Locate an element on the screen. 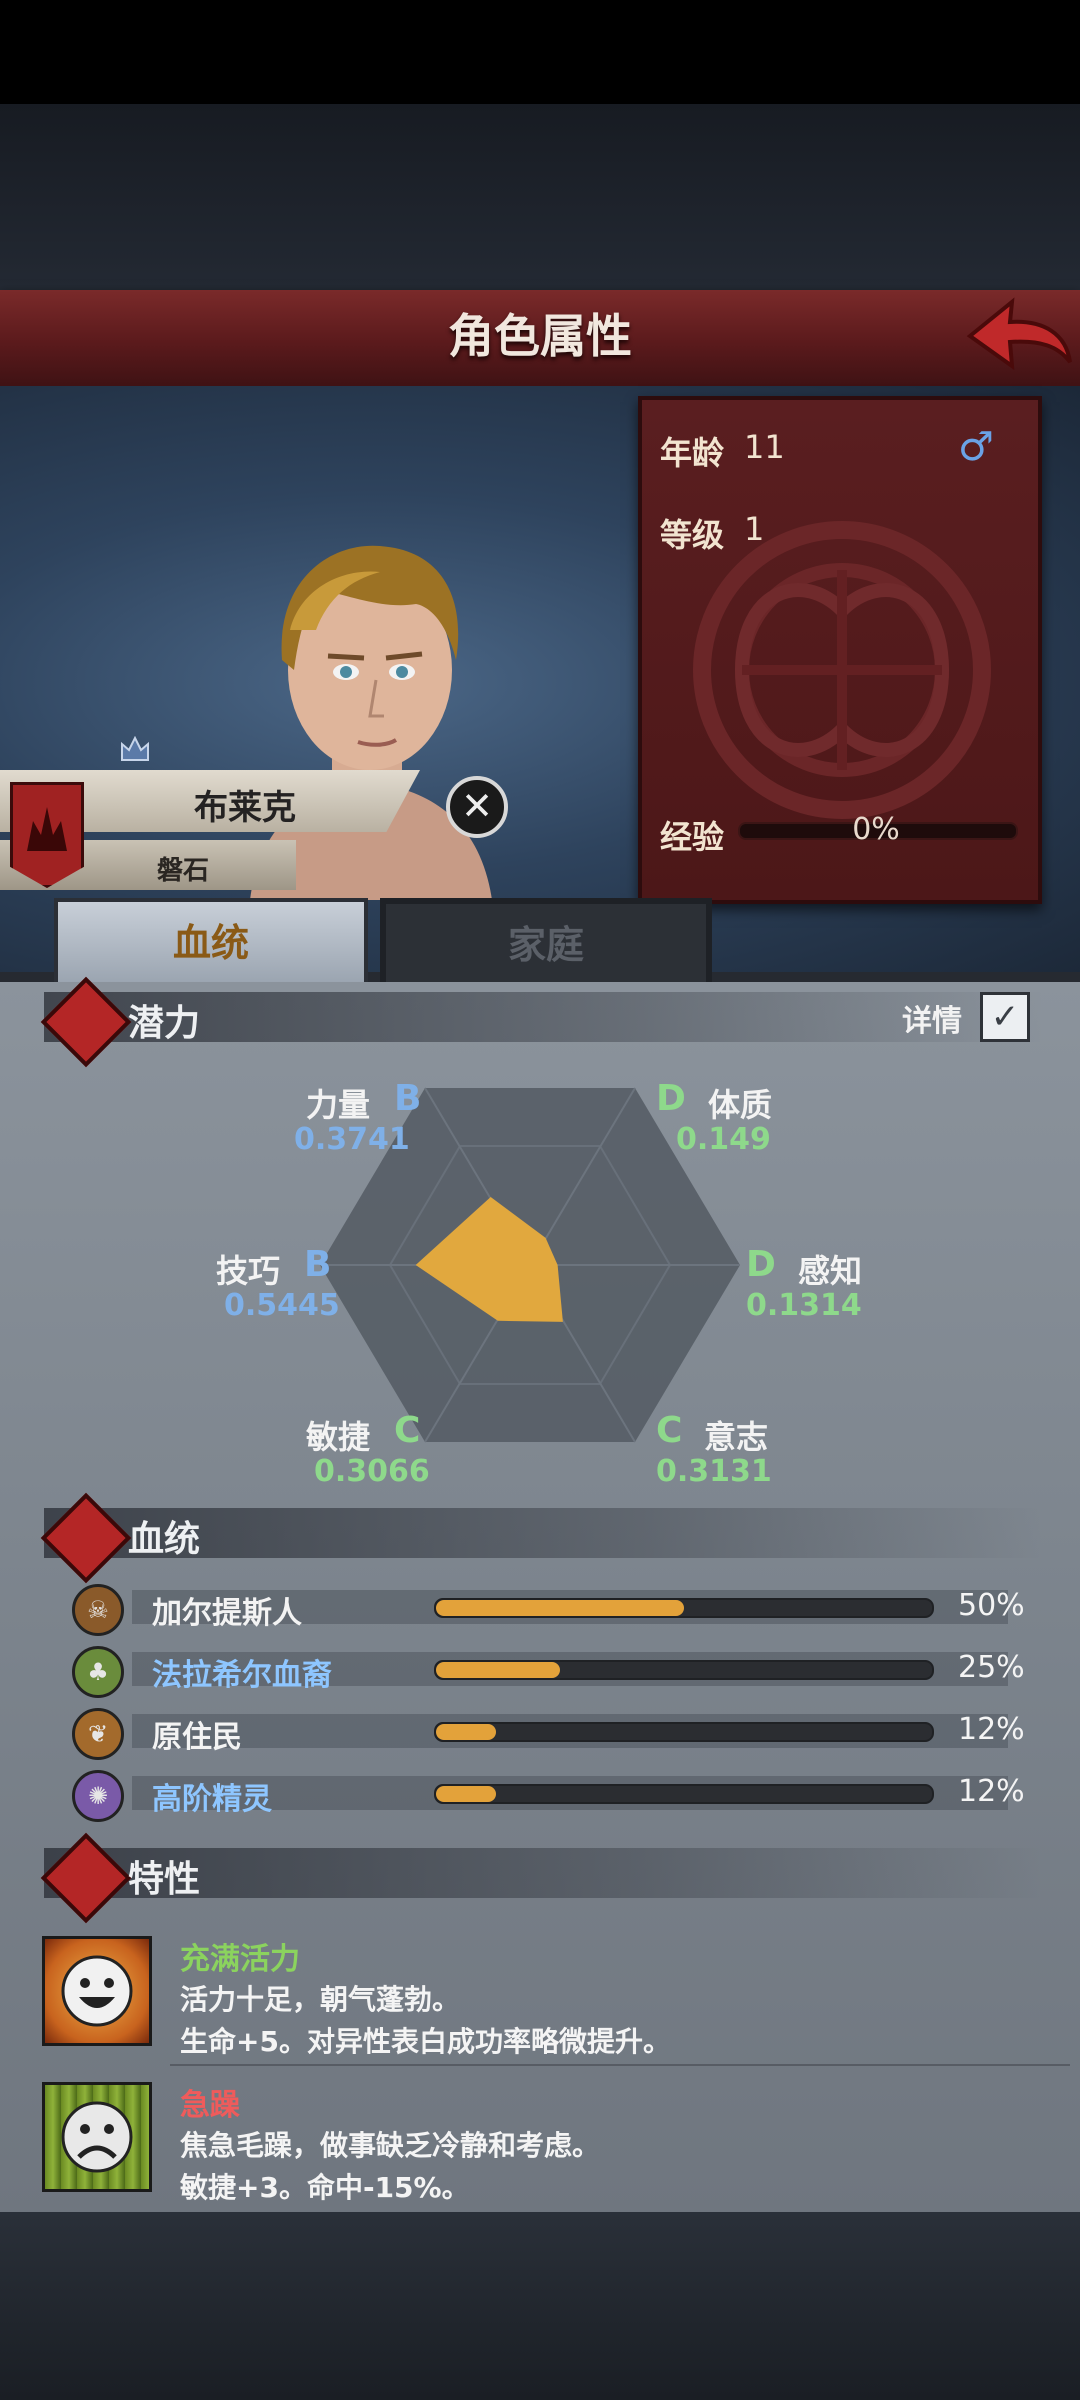 The image size is (1080, 2400). leaf-icon: ❦ is located at coordinates (98, 1734).